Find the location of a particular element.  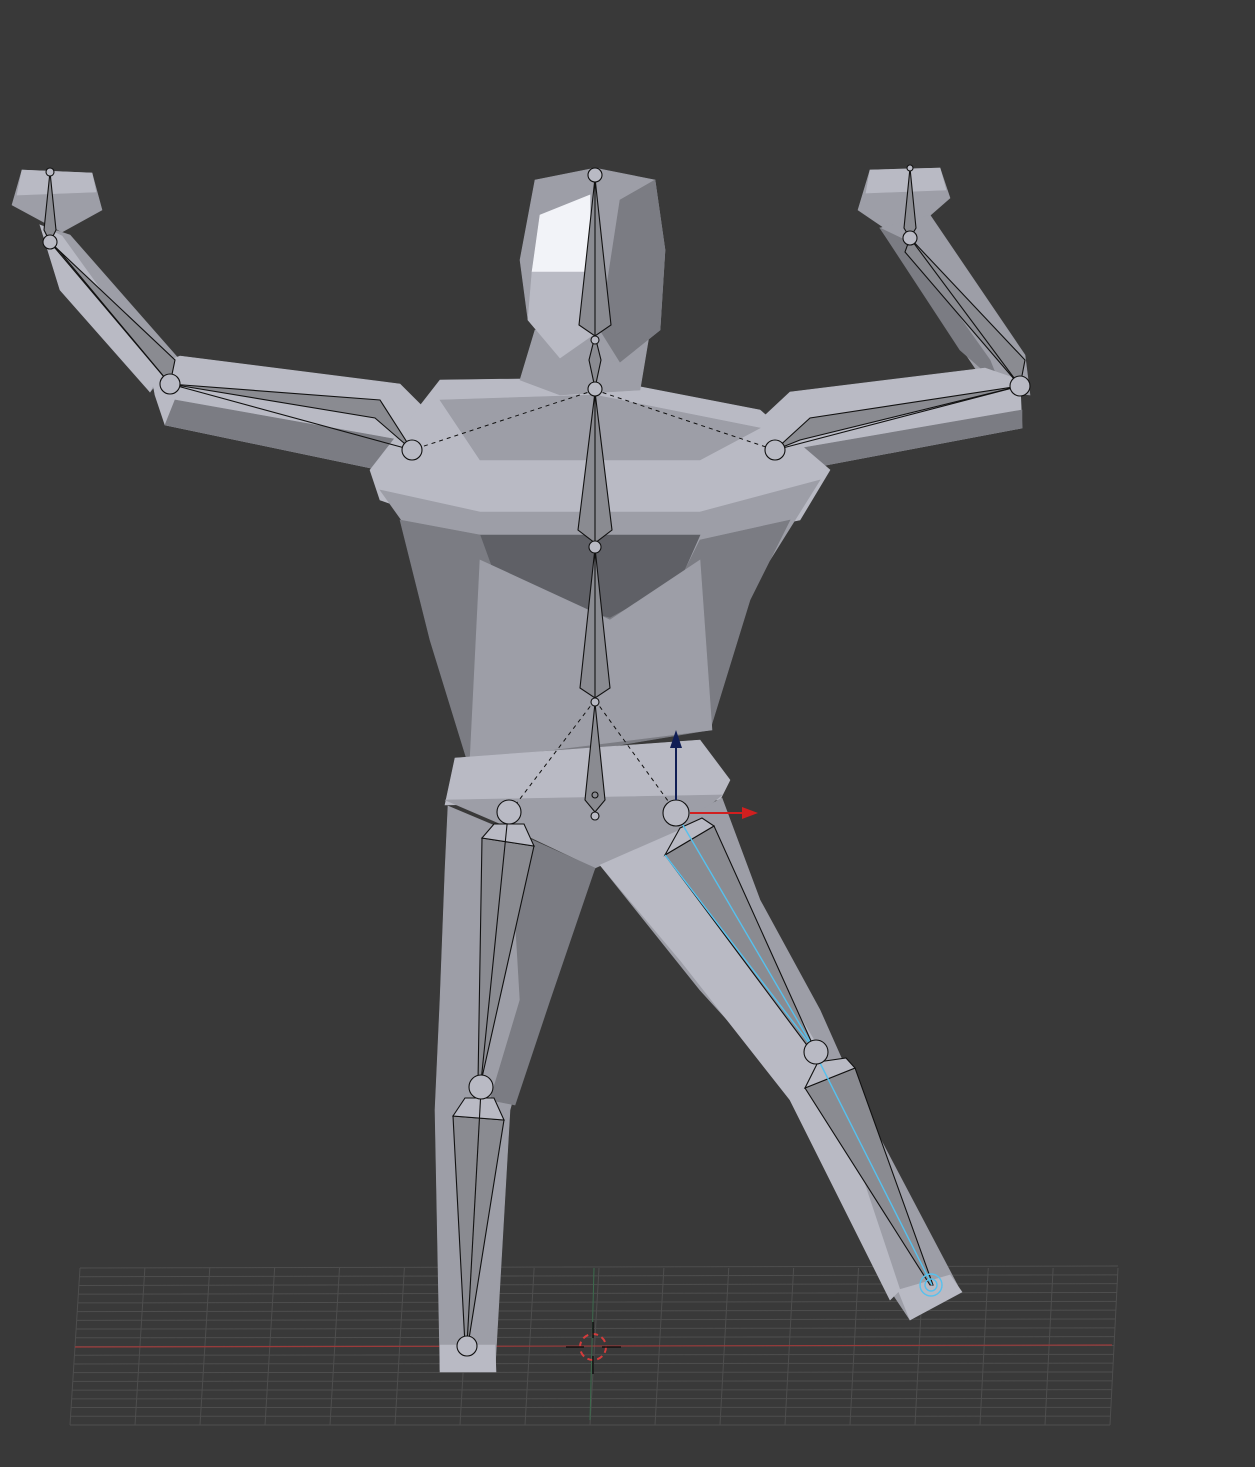

3d-cursor-icon is located at coordinates (593, 1348).